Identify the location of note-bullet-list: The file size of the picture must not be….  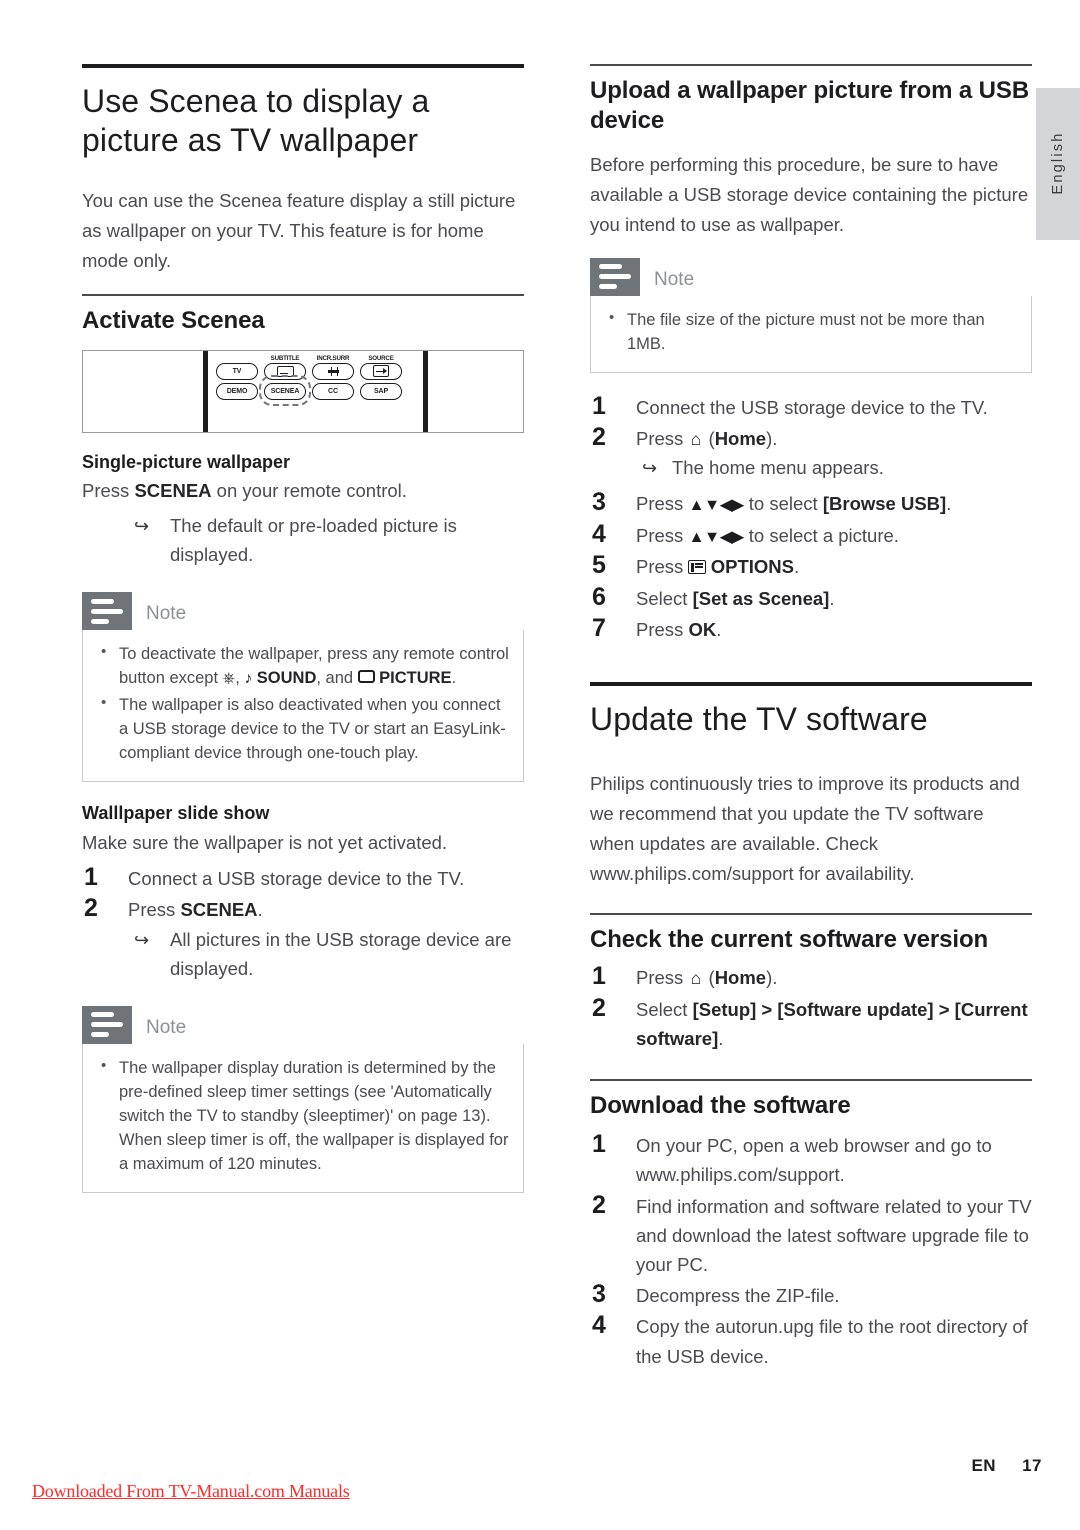
(809, 331).